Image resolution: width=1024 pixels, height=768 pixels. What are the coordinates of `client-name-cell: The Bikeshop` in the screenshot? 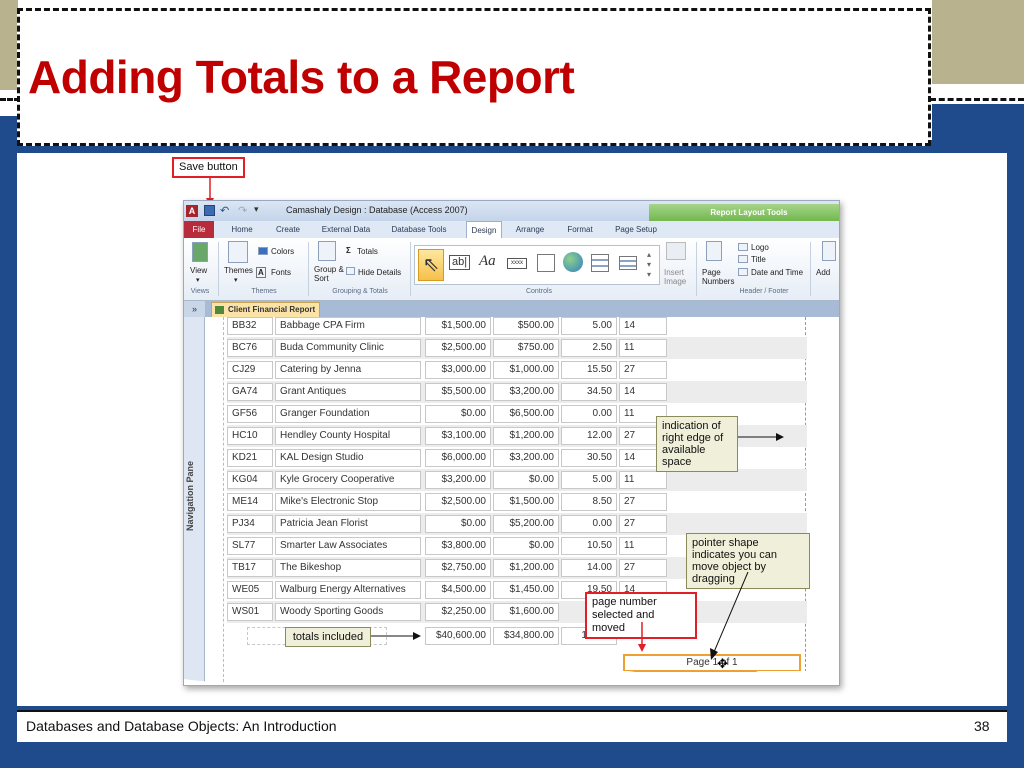 It's located at (348, 568).